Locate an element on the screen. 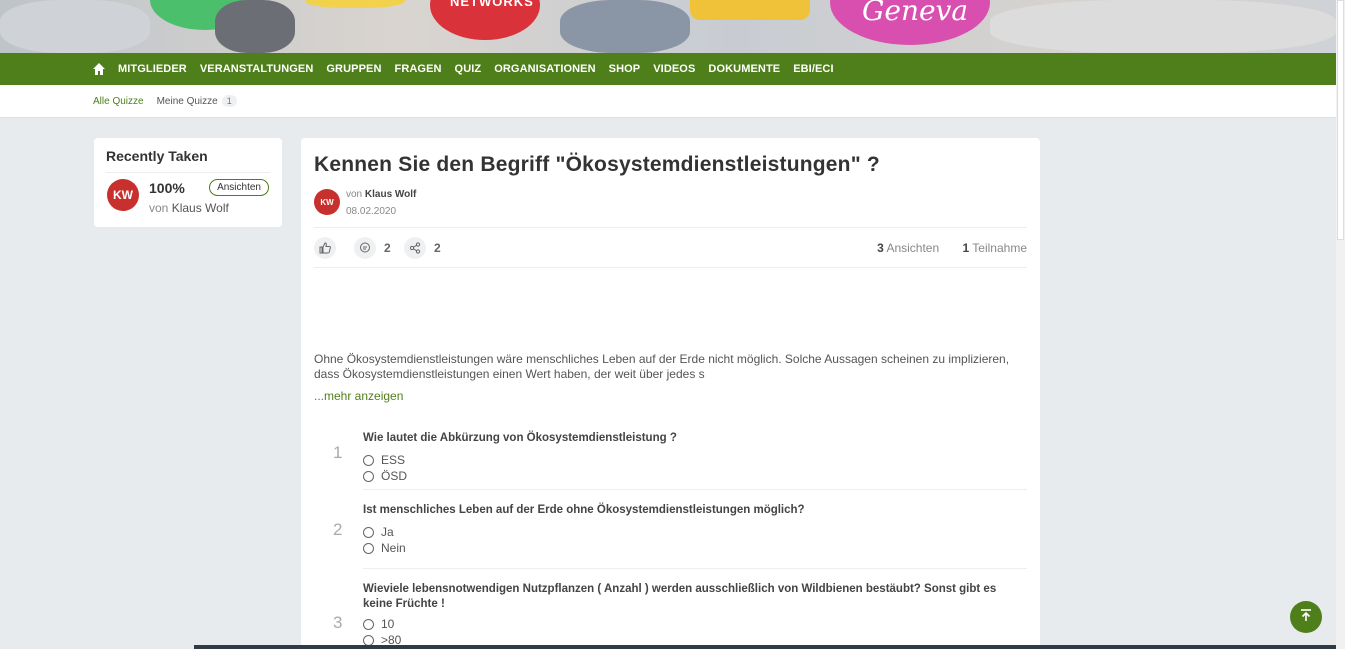  answer-option: Ja is located at coordinates (695, 532).